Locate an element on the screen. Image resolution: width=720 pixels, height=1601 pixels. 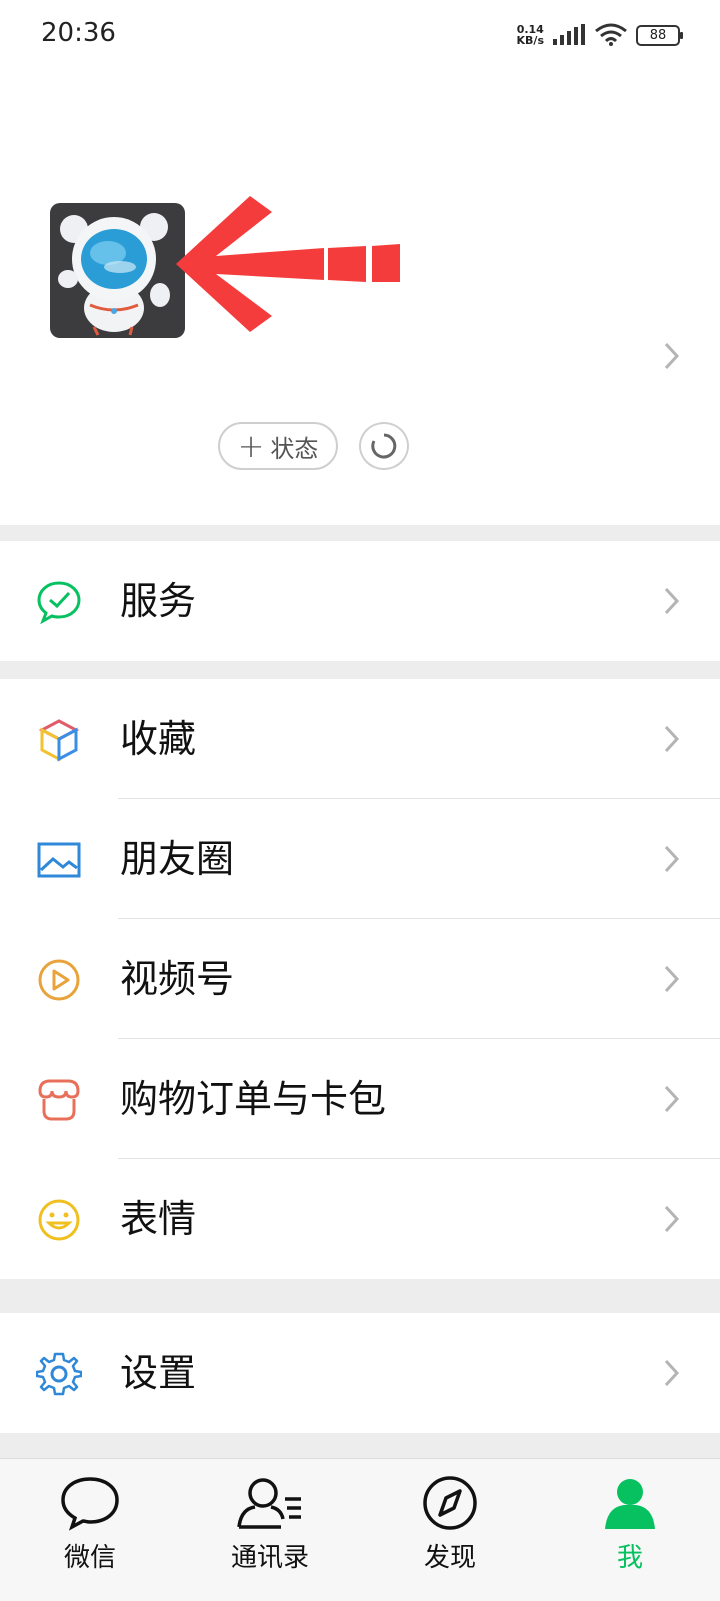
signal-bars-icon is located at coordinates (569, 34).